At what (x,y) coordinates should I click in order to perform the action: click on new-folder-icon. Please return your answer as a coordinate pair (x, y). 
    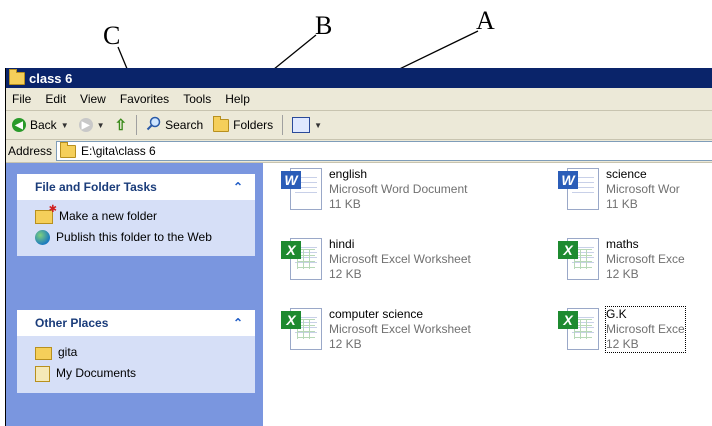
    Looking at the image, I should click on (46, 214).